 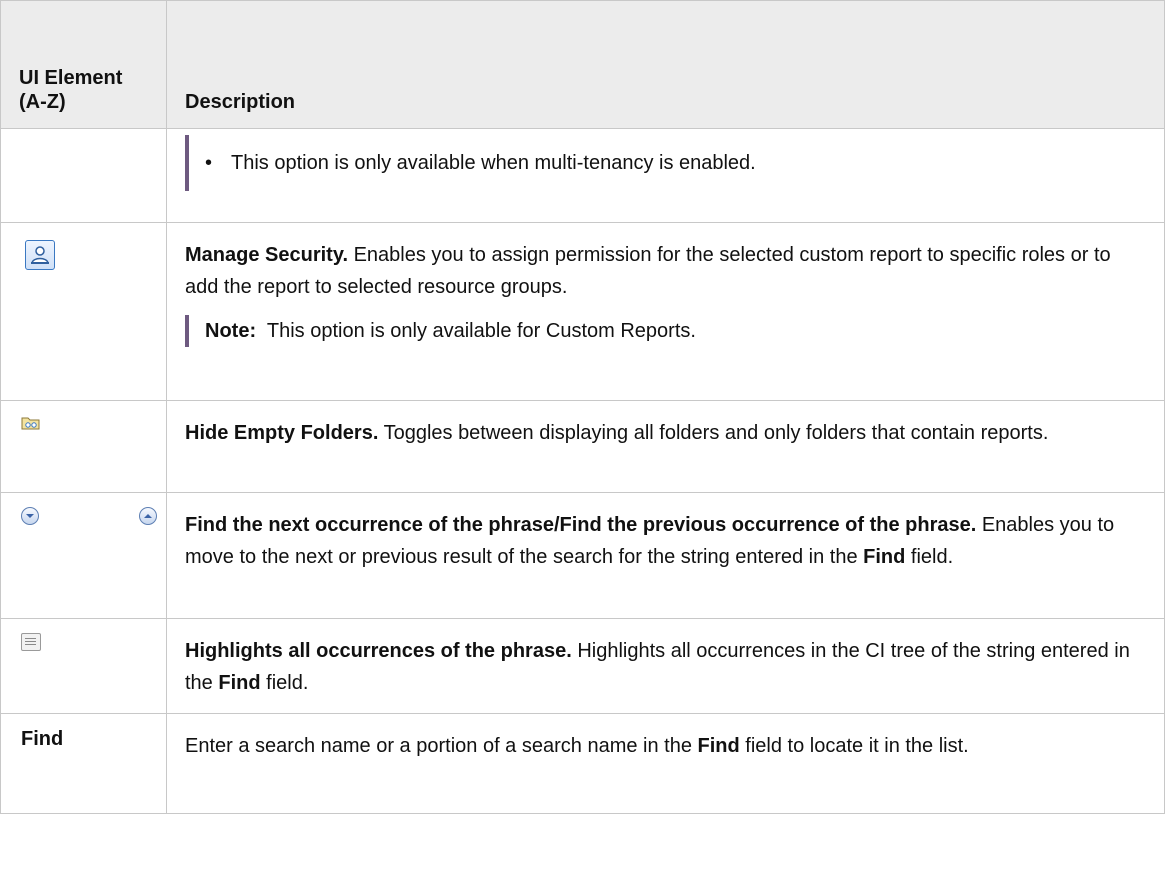 What do you see at coordinates (83, 763) in the screenshot?
I see `ui-element-find-label: Find` at bounding box center [83, 763].